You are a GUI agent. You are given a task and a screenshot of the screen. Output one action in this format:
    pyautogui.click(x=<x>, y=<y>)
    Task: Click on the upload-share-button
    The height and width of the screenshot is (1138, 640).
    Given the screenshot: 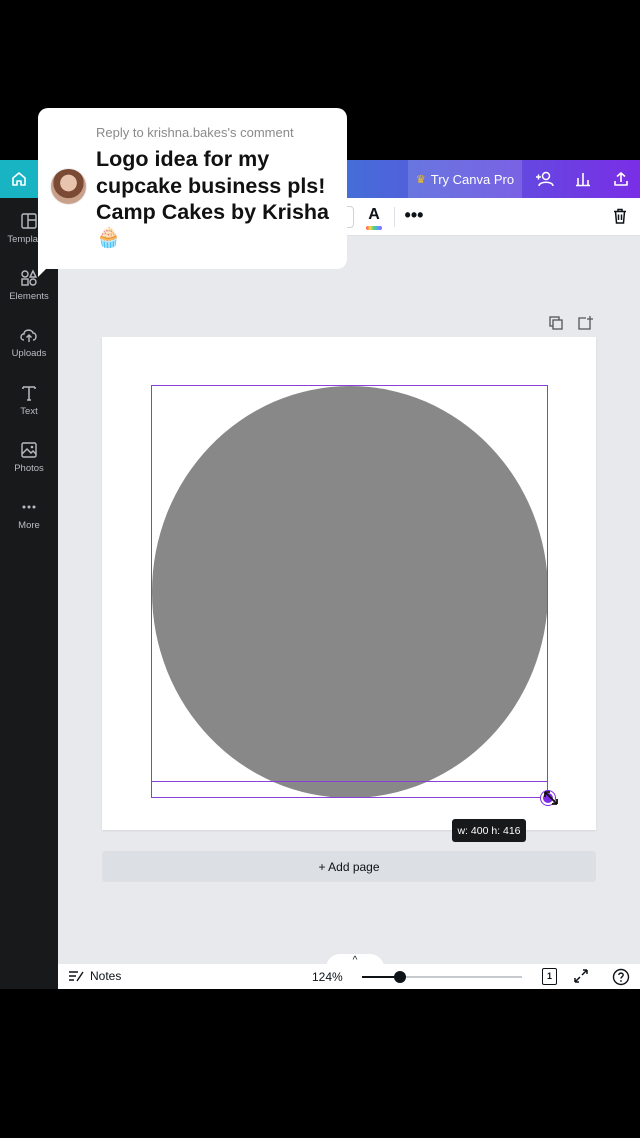 What is the action you would take?
    pyautogui.click(x=621, y=179)
    